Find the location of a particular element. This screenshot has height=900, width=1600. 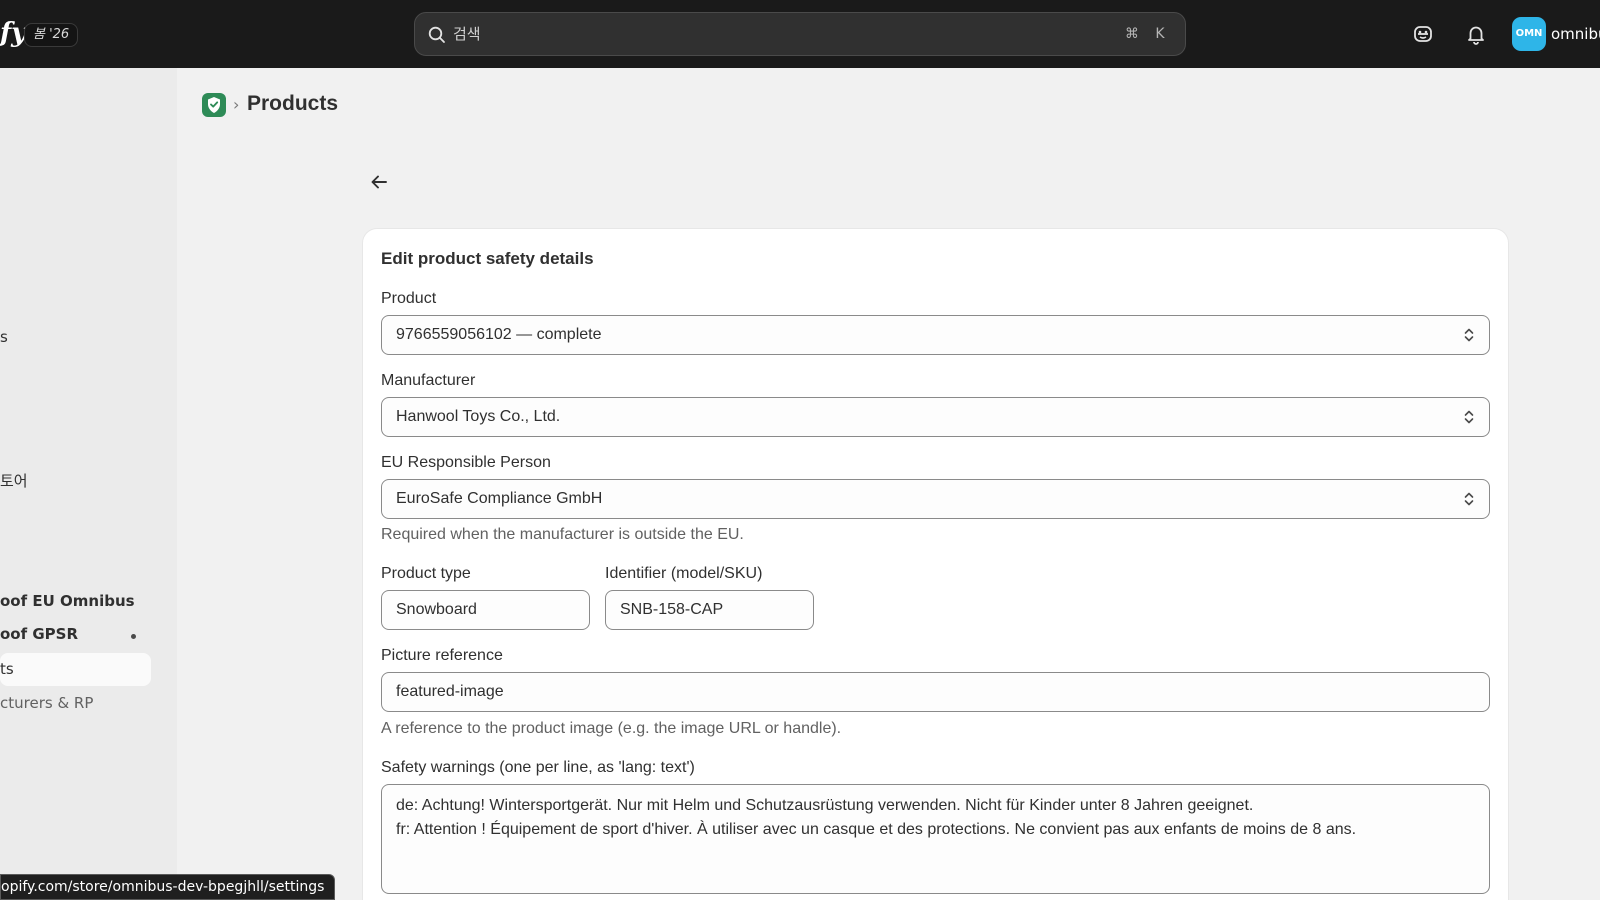

page-title: Products is located at coordinates (293, 103).